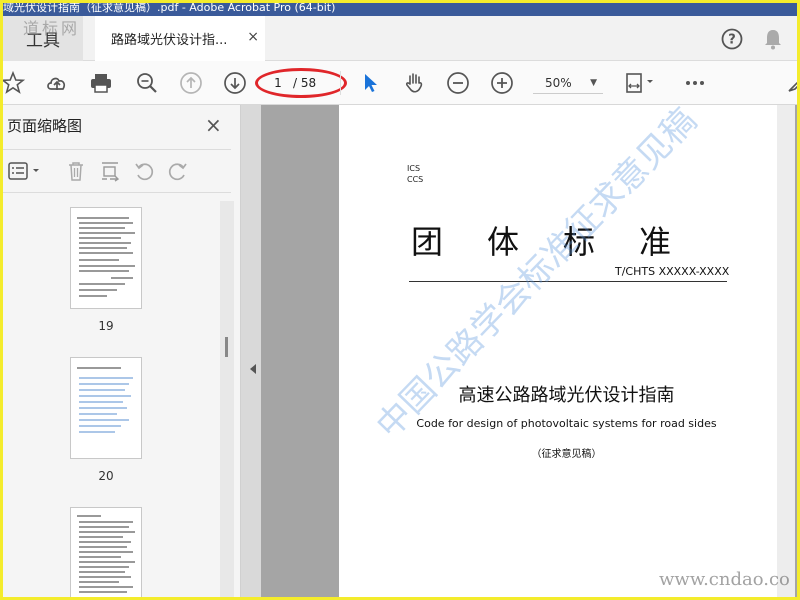 The image size is (800, 600). What do you see at coordinates (253, 369) in the screenshot?
I see `collapse-panel-icon` at bounding box center [253, 369].